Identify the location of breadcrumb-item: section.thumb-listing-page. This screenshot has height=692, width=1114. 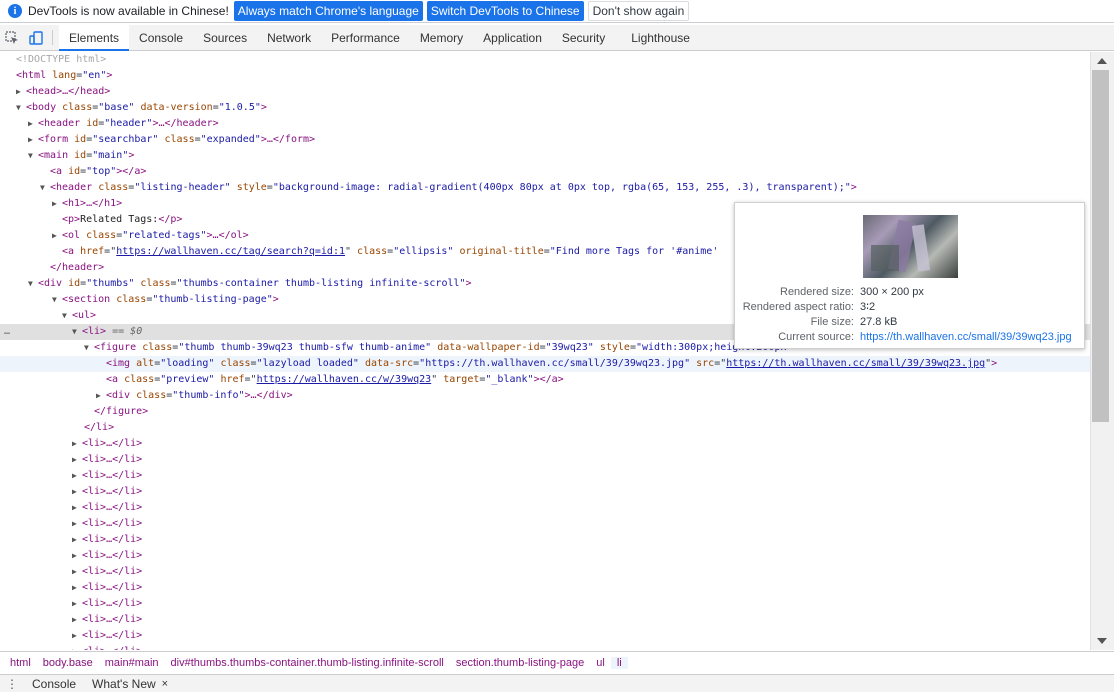
(520, 663).